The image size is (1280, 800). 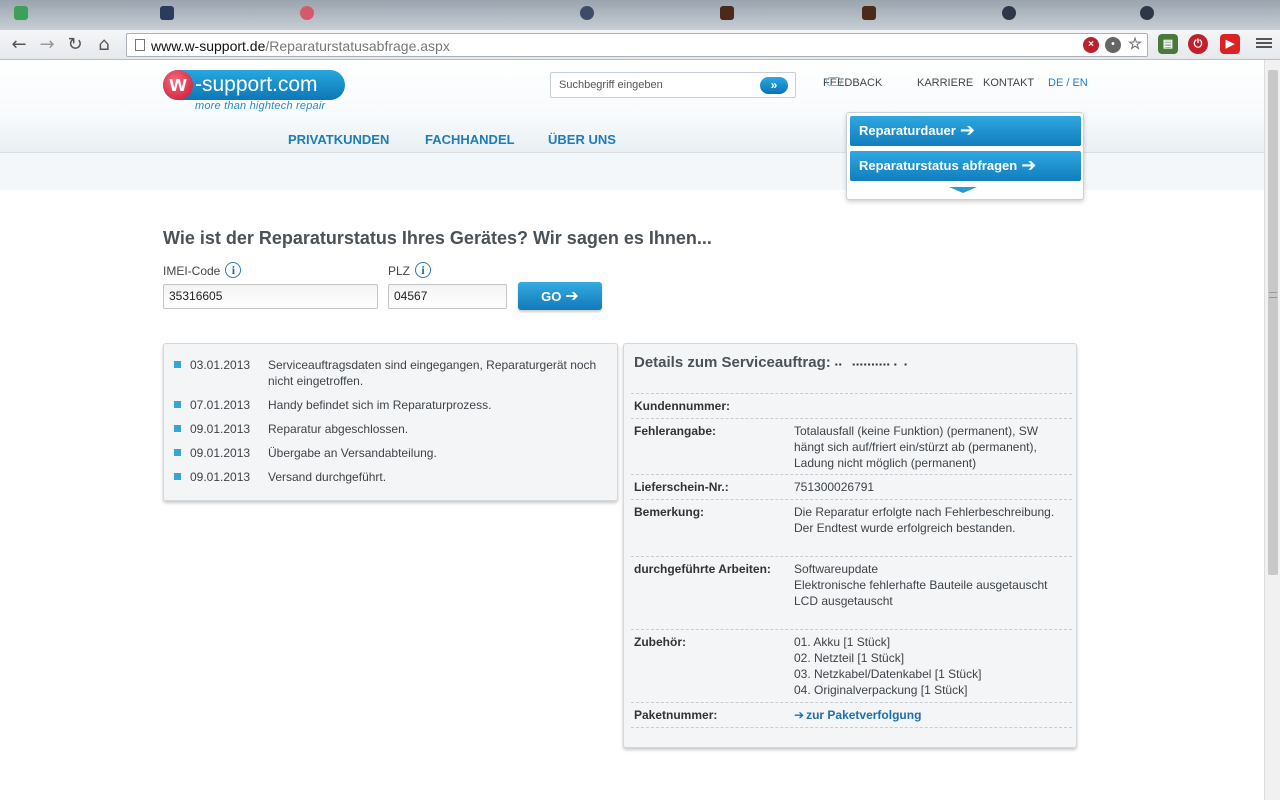 I want to click on detail-row-lieferschein: Lieferschein-Nr.: 751300026791, so click(x=851, y=486).